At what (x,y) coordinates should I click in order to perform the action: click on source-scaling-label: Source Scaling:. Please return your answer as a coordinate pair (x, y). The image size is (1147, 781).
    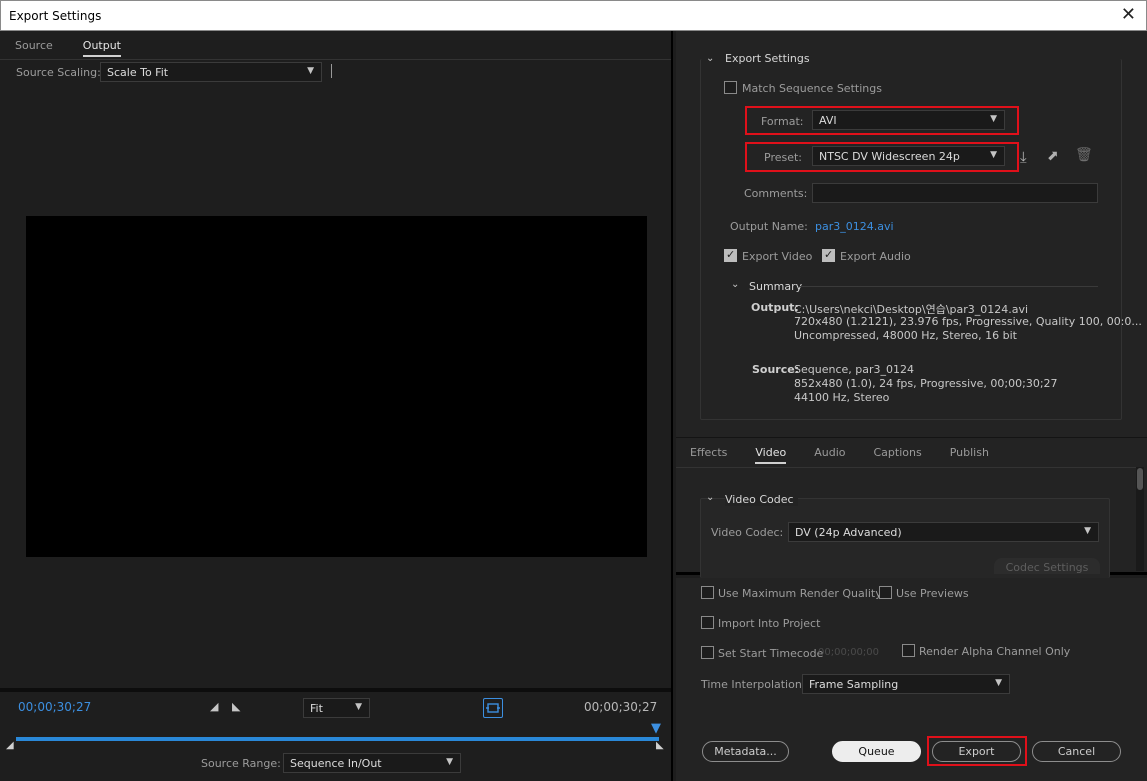
    Looking at the image, I should click on (58, 72).